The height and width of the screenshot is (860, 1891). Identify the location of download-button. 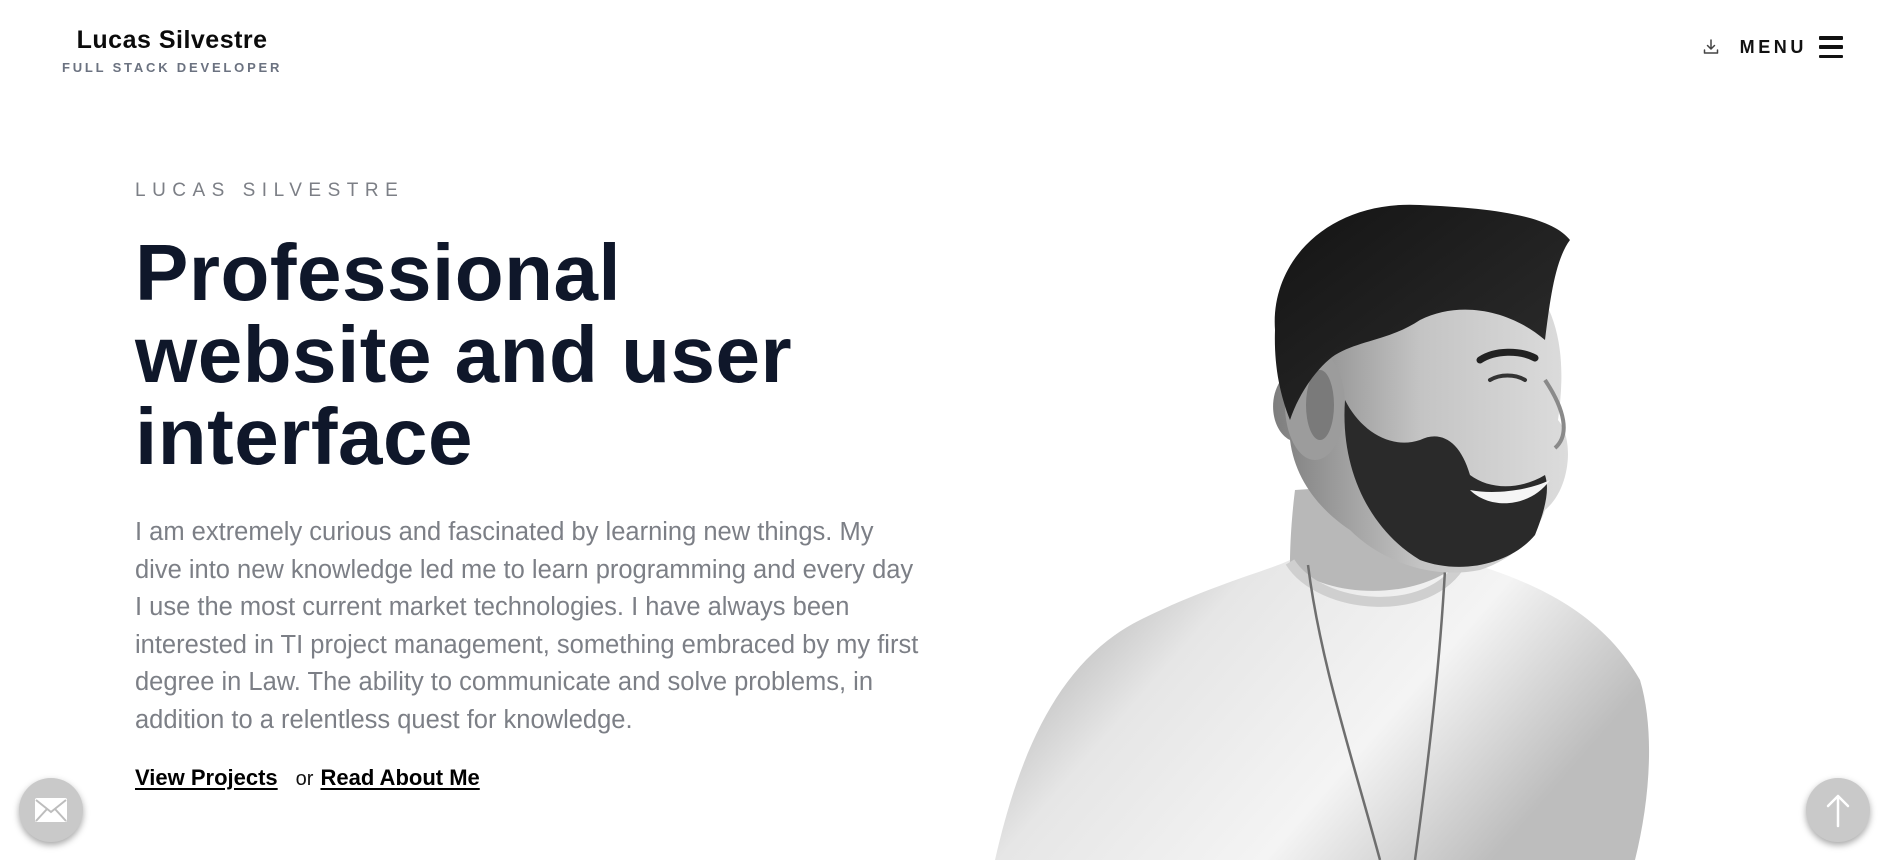
(1711, 47).